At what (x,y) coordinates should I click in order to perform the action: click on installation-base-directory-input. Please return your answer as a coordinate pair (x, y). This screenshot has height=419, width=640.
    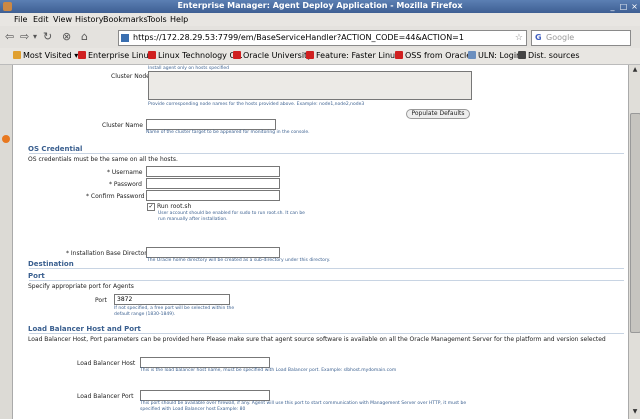
    Looking at the image, I should click on (213, 252).